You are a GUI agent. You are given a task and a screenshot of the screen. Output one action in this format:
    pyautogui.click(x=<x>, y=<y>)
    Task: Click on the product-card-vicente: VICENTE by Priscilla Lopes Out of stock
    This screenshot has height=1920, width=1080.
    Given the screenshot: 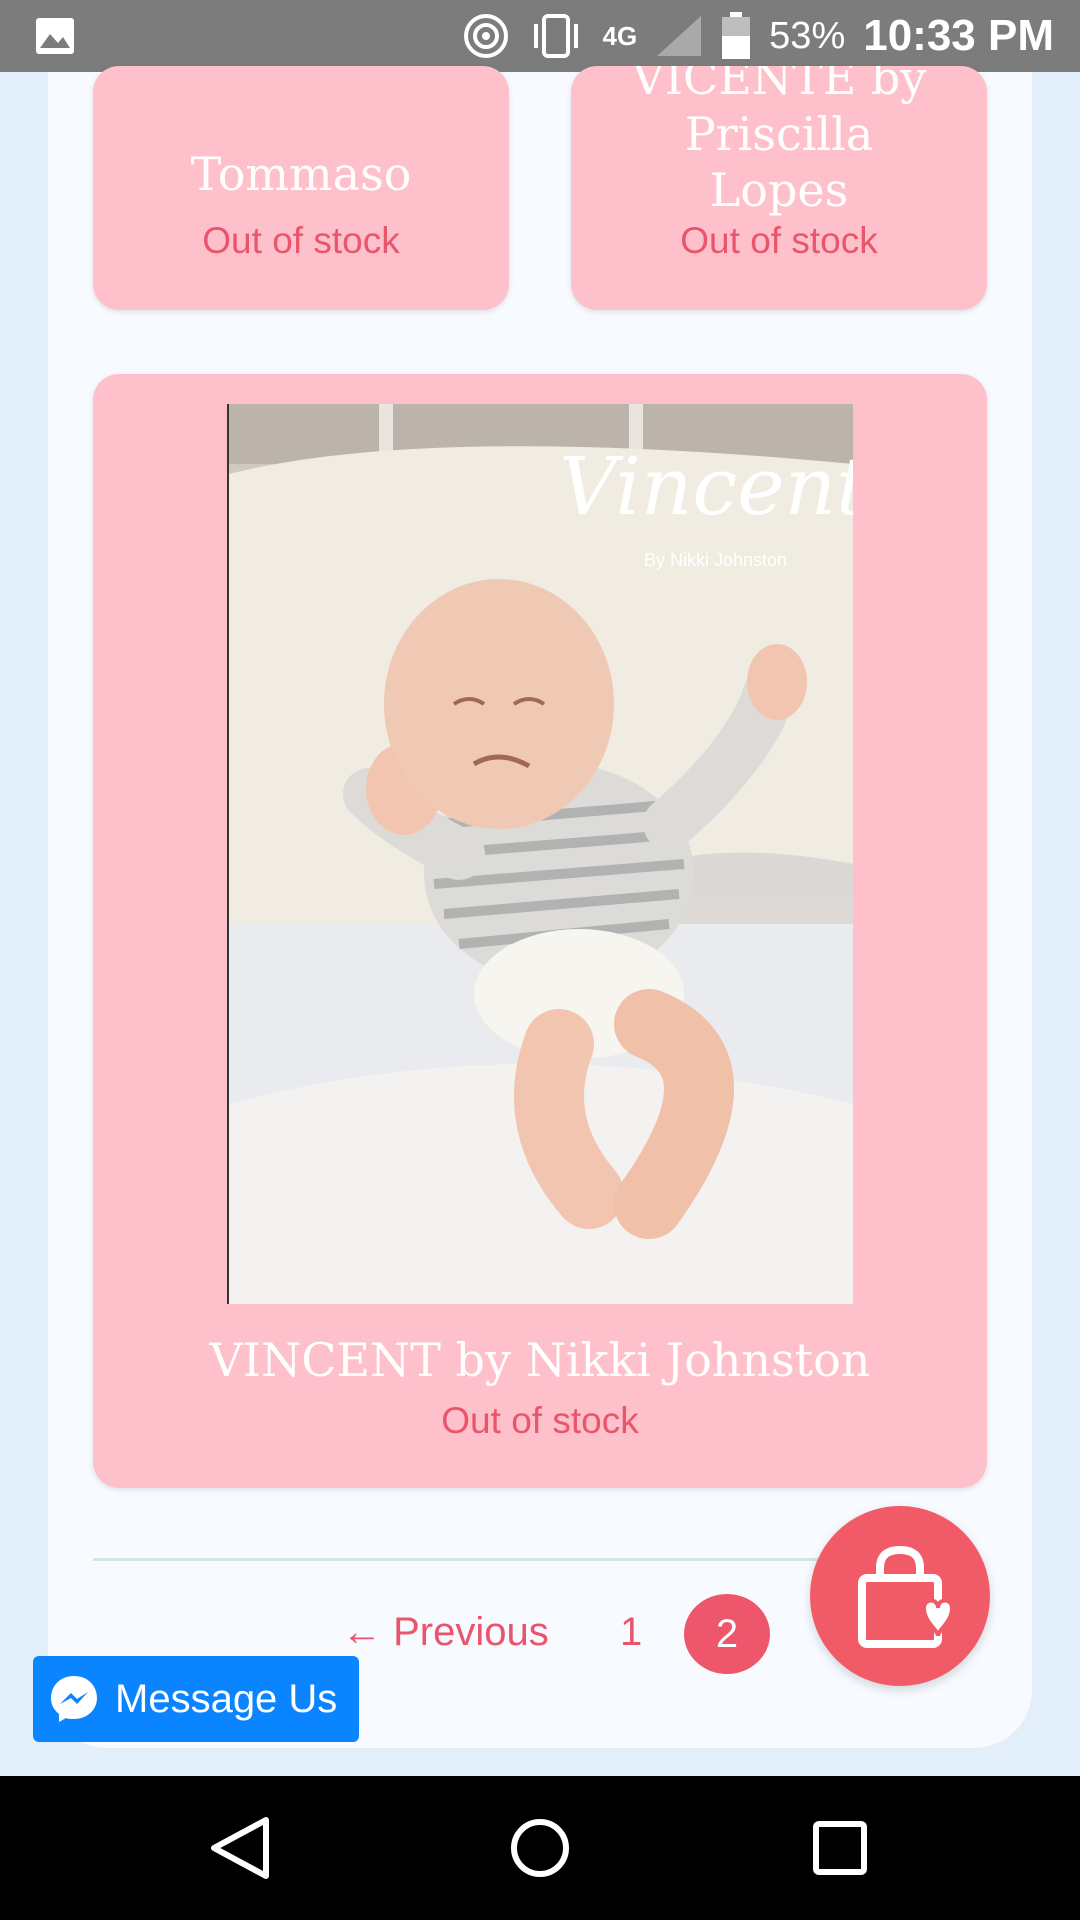 What is the action you would take?
    pyautogui.click(x=779, y=188)
    